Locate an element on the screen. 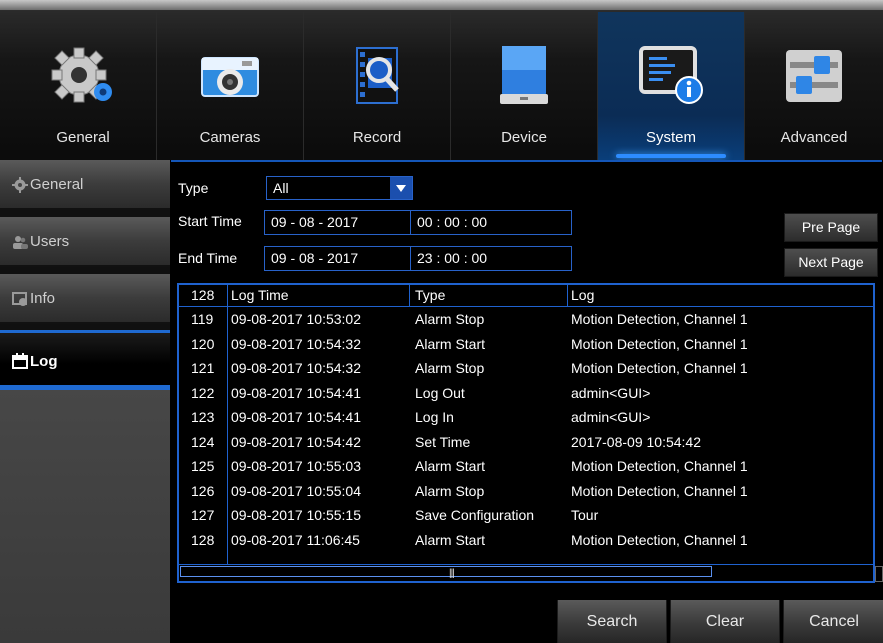 The image size is (883, 643). cell-log: 2017-08-09 10:54:42 is located at coordinates (636, 441).